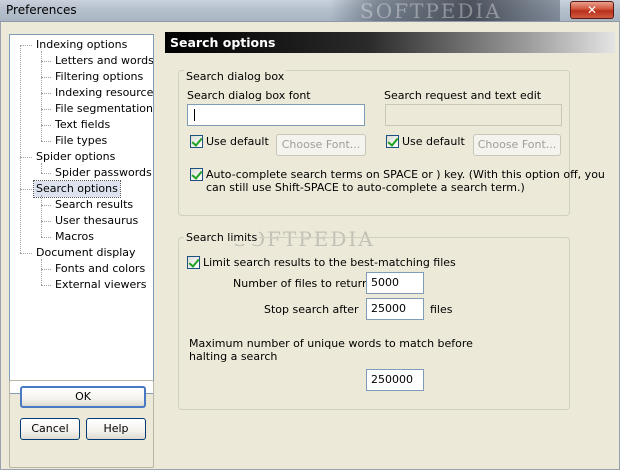 This screenshot has width=620, height=470. I want to click on tree-item: Letters and words, so click(103, 61).